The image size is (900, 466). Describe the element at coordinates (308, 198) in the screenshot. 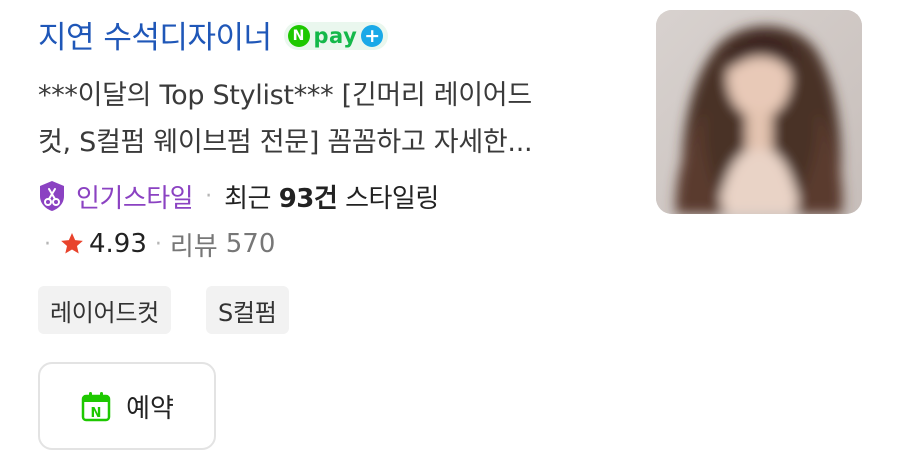

I see `recent-count: 93건` at that location.